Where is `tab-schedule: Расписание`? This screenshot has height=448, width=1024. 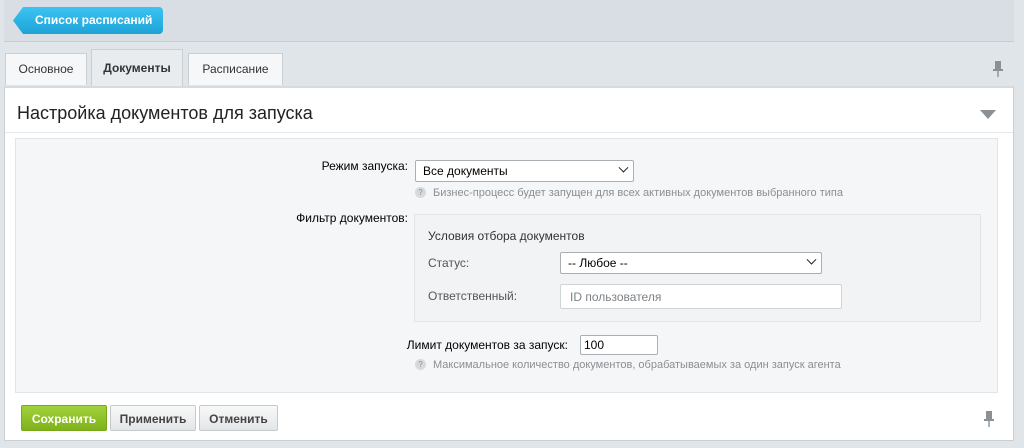
tab-schedule: Расписание is located at coordinates (235, 69).